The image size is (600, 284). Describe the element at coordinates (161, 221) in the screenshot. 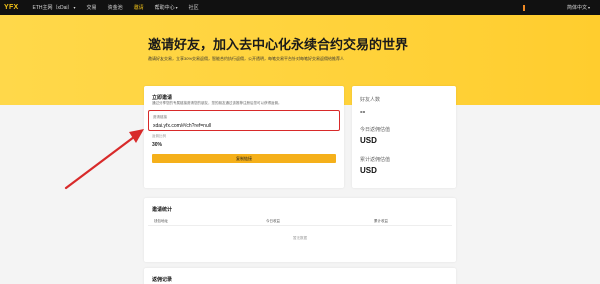

I see `column-header-wallet: 钱包地址` at that location.